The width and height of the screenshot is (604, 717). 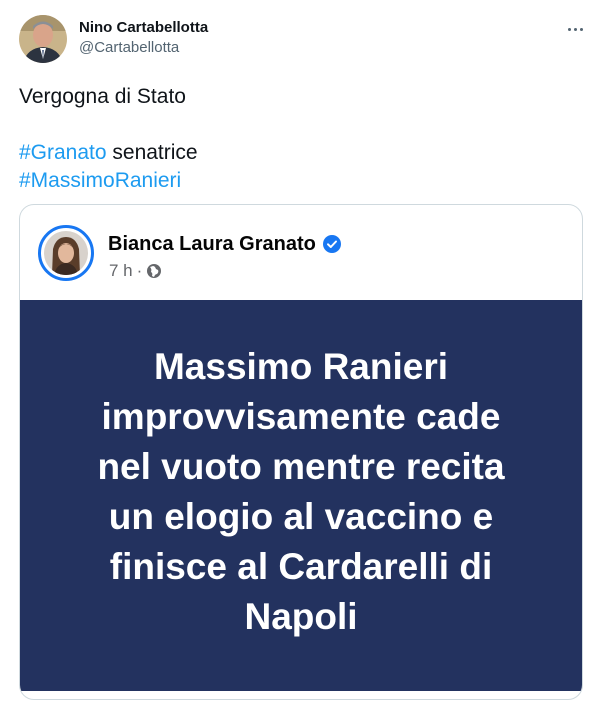 What do you see at coordinates (143, 28) in the screenshot?
I see `author-name: Nino Cartabellotta` at bounding box center [143, 28].